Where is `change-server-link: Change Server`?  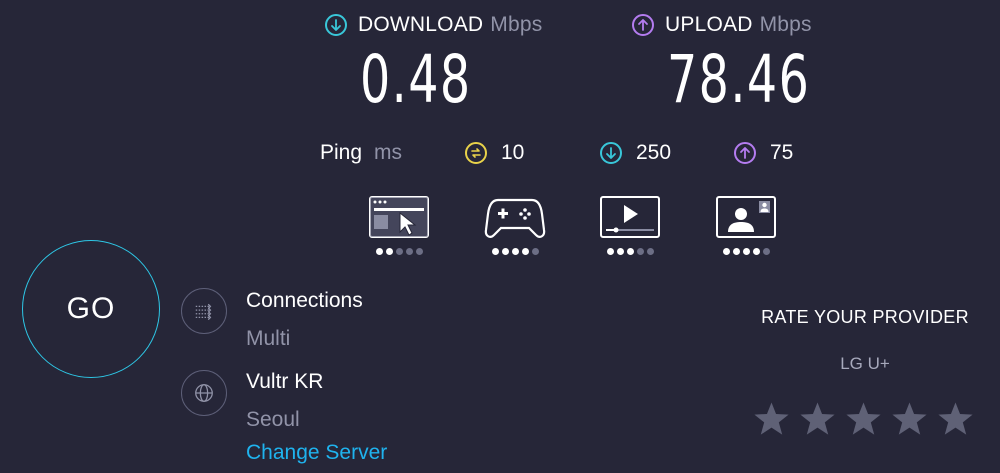 change-server-link: Change Server is located at coordinates (316, 453).